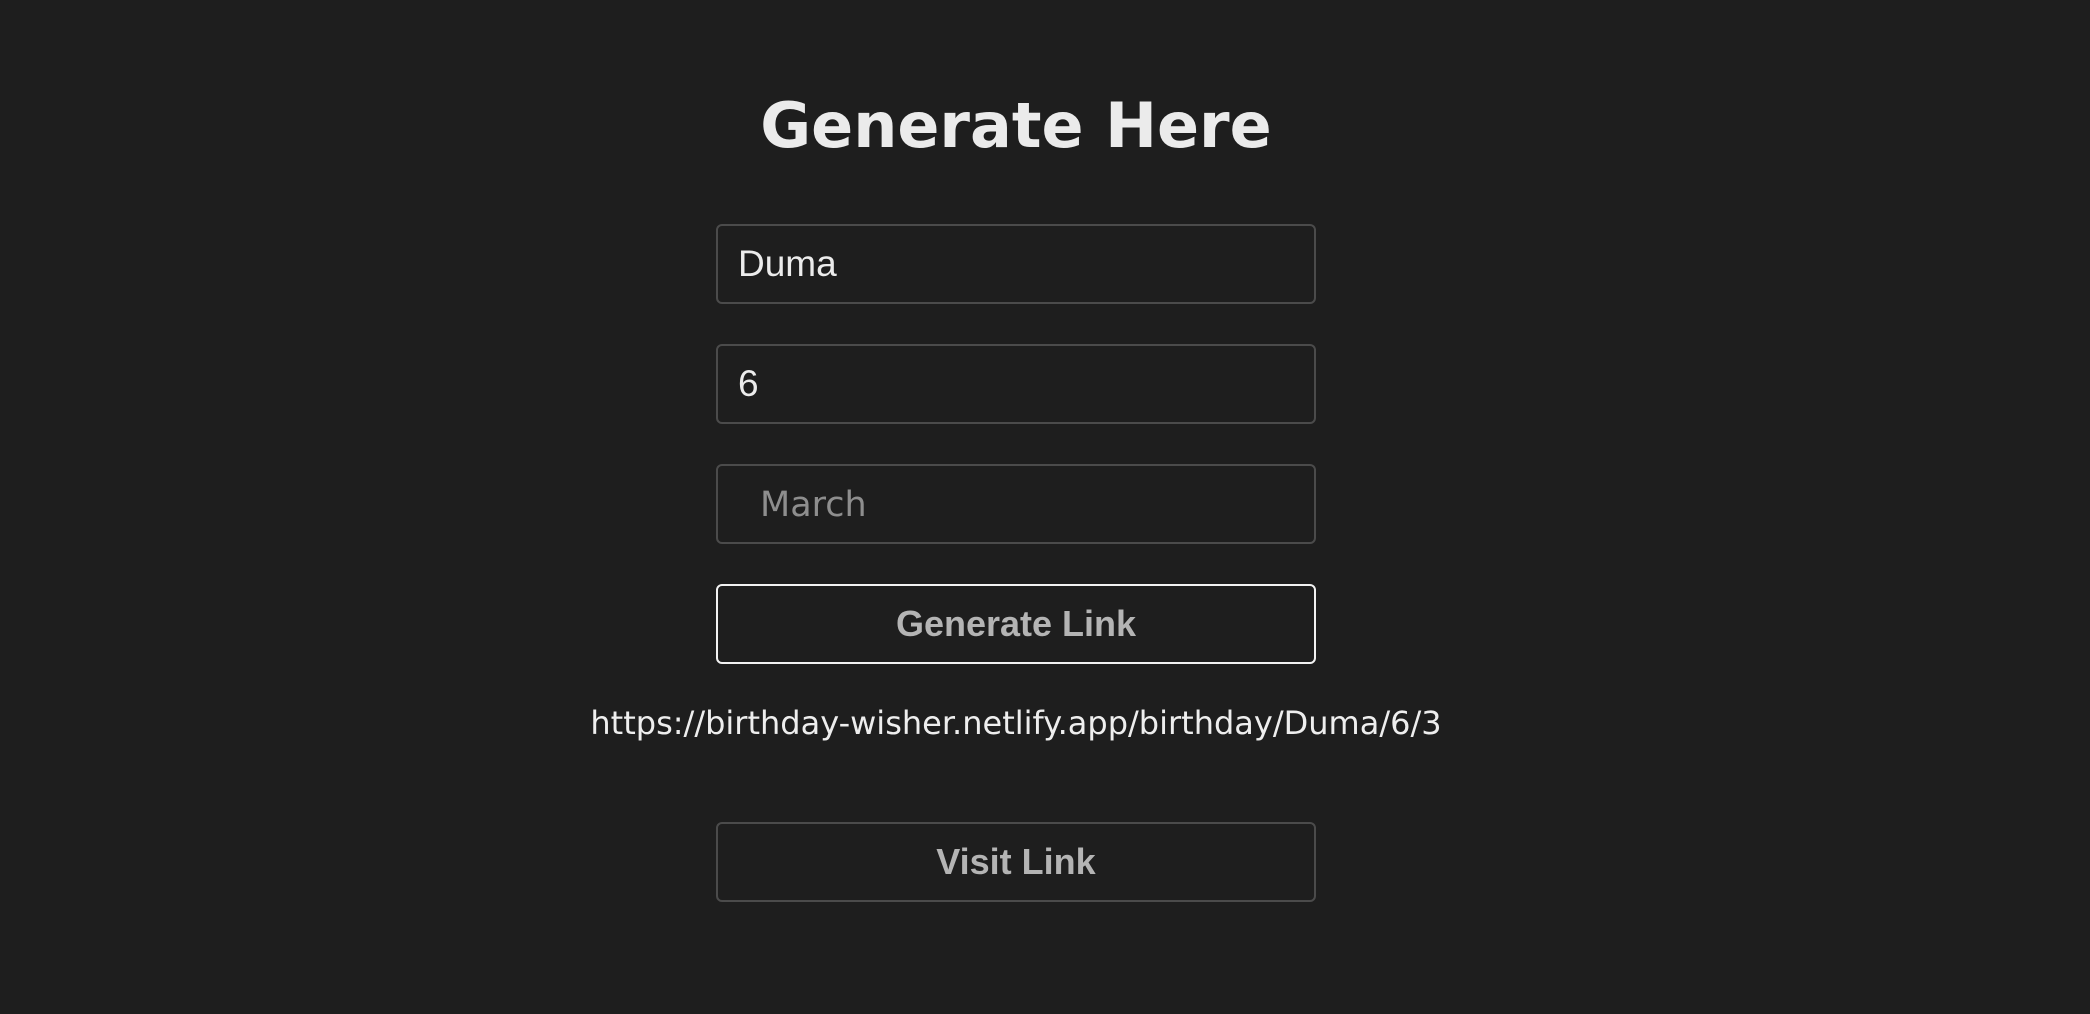 The height and width of the screenshot is (1014, 2090). I want to click on generate-link-button: Generate Link, so click(1016, 624).